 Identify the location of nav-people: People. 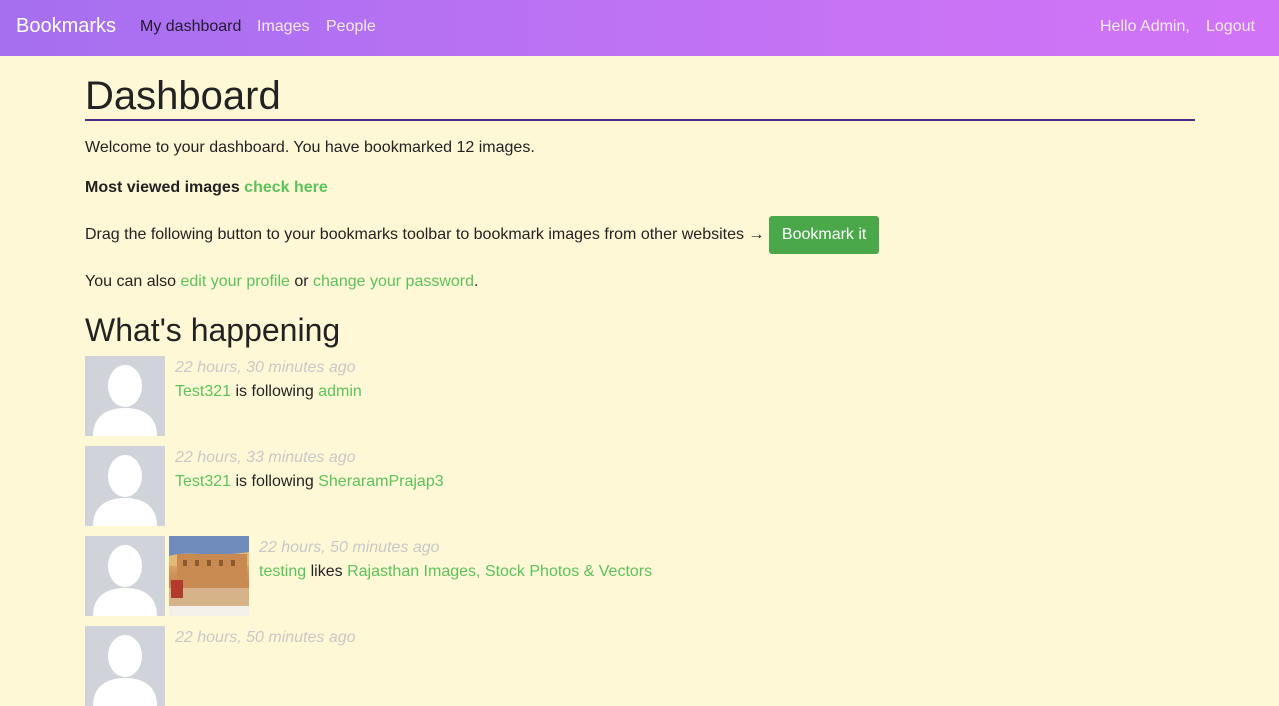
(351, 27).